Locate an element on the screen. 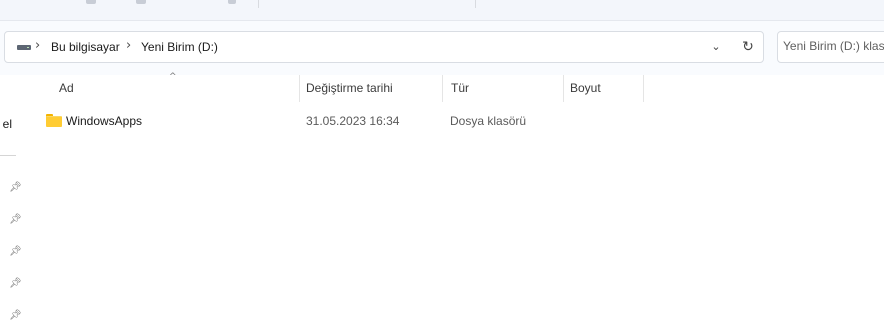 Image resolution: width=884 pixels, height=321 pixels. refresh-icon: ↻ is located at coordinates (748, 47).